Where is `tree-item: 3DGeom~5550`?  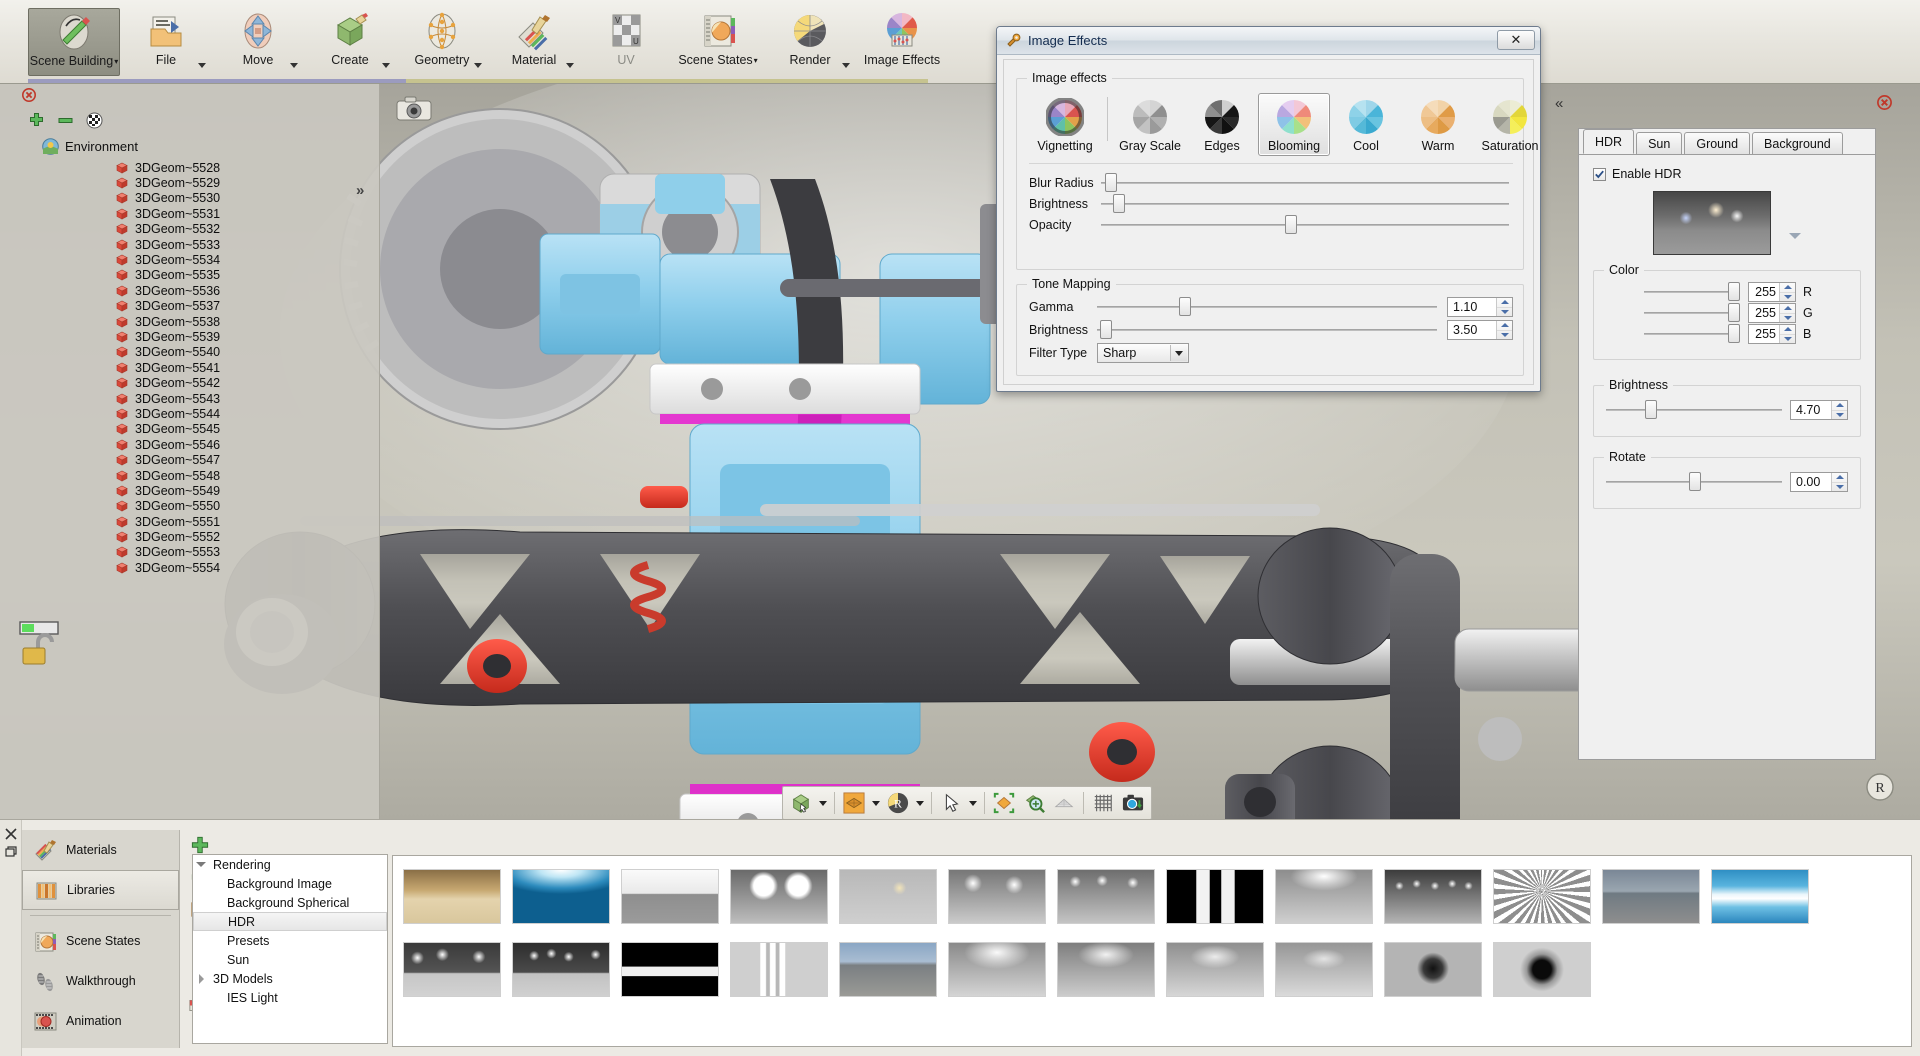 tree-item: 3DGeom~5550 is located at coordinates (241, 506).